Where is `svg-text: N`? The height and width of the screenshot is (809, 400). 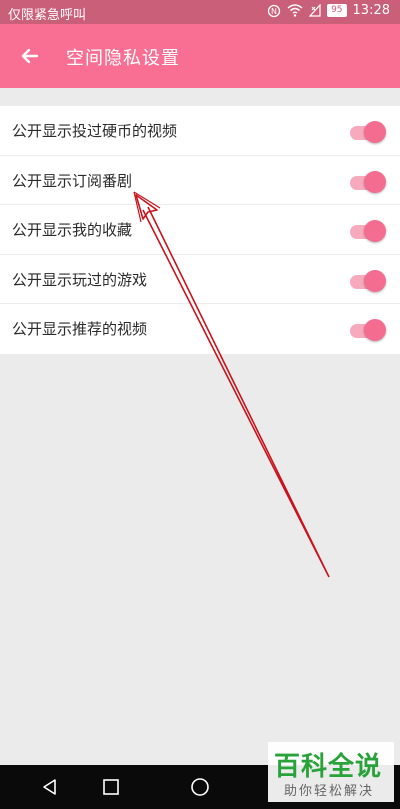
svg-text: N is located at coordinates (274, 11).